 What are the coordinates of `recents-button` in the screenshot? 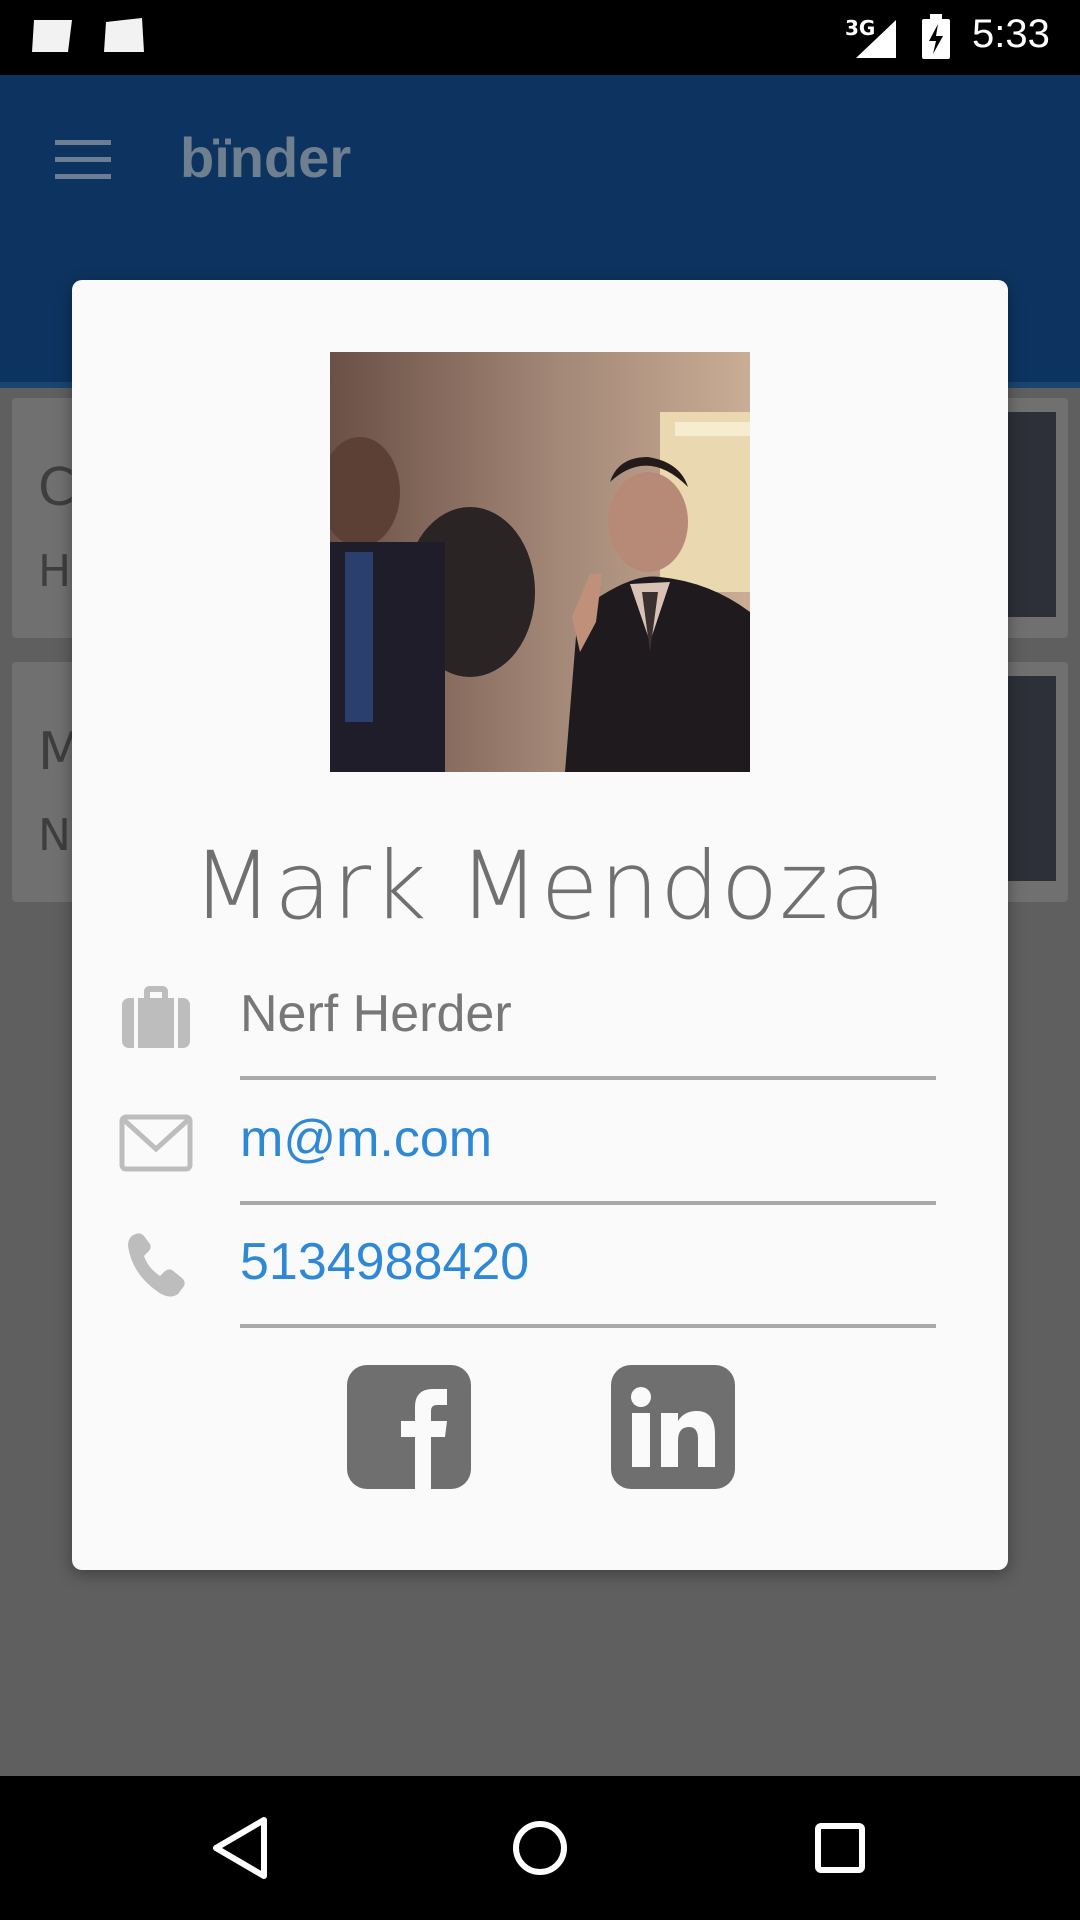 It's located at (840, 1848).